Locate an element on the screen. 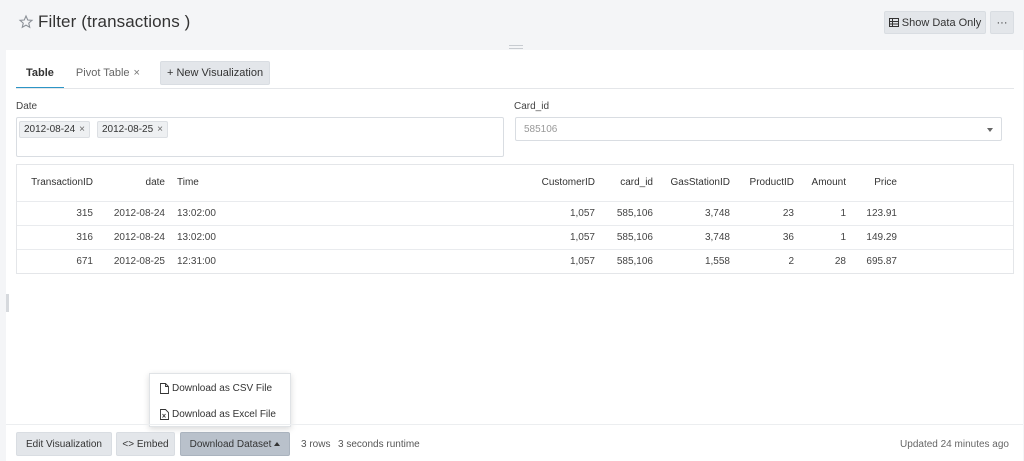 The height and width of the screenshot is (461, 1024). column-header: date is located at coordinates (135, 183).